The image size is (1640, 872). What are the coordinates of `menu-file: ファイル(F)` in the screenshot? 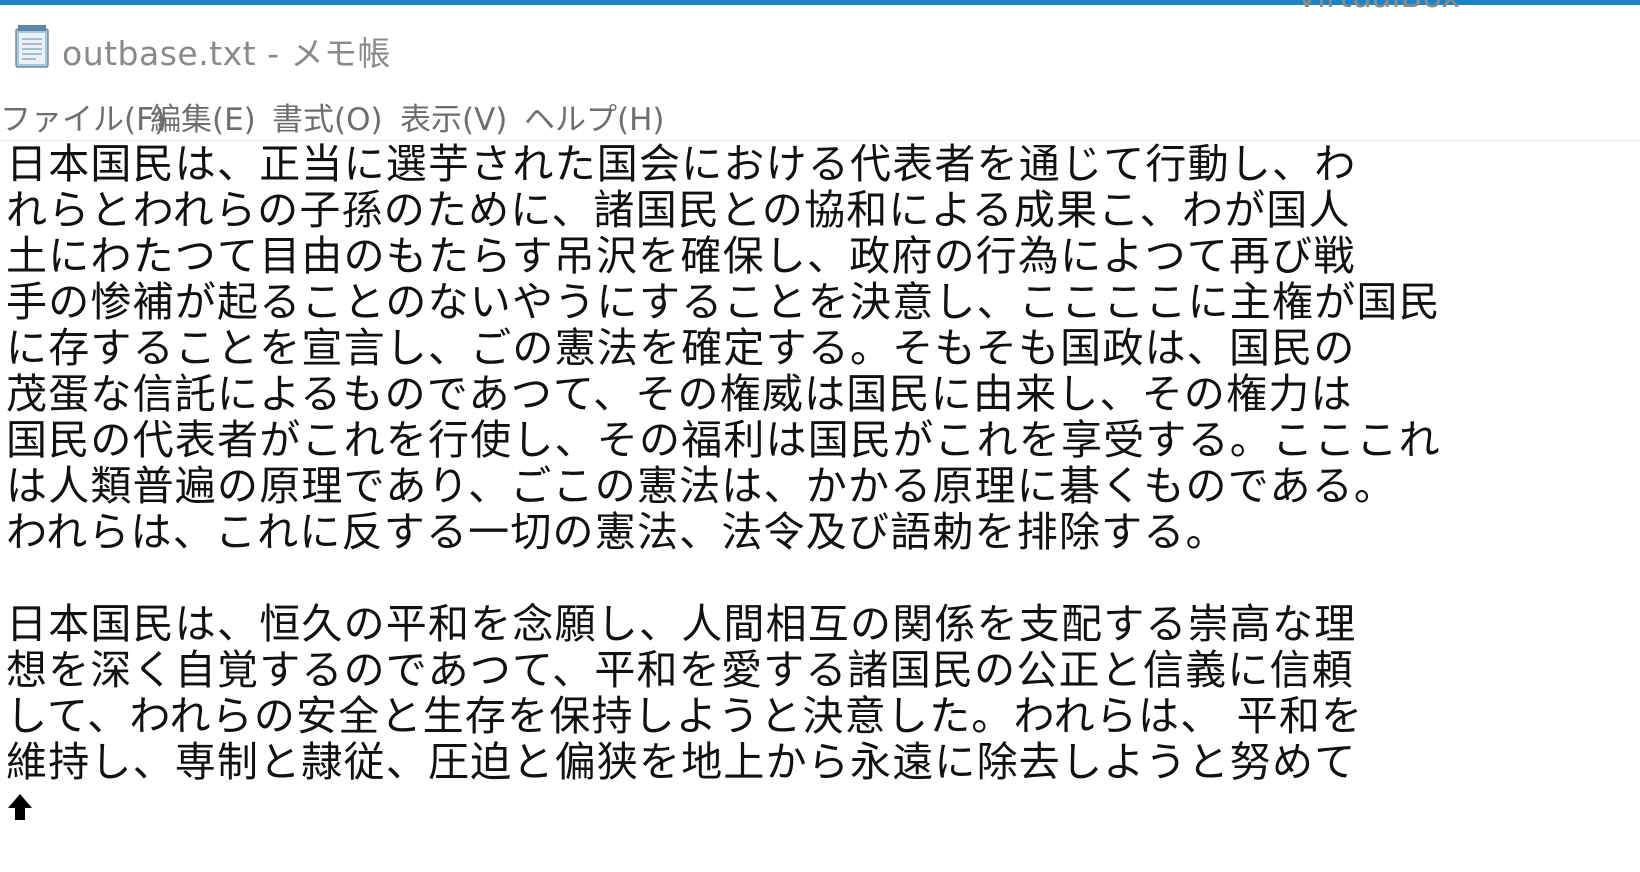 It's located at (83, 116).